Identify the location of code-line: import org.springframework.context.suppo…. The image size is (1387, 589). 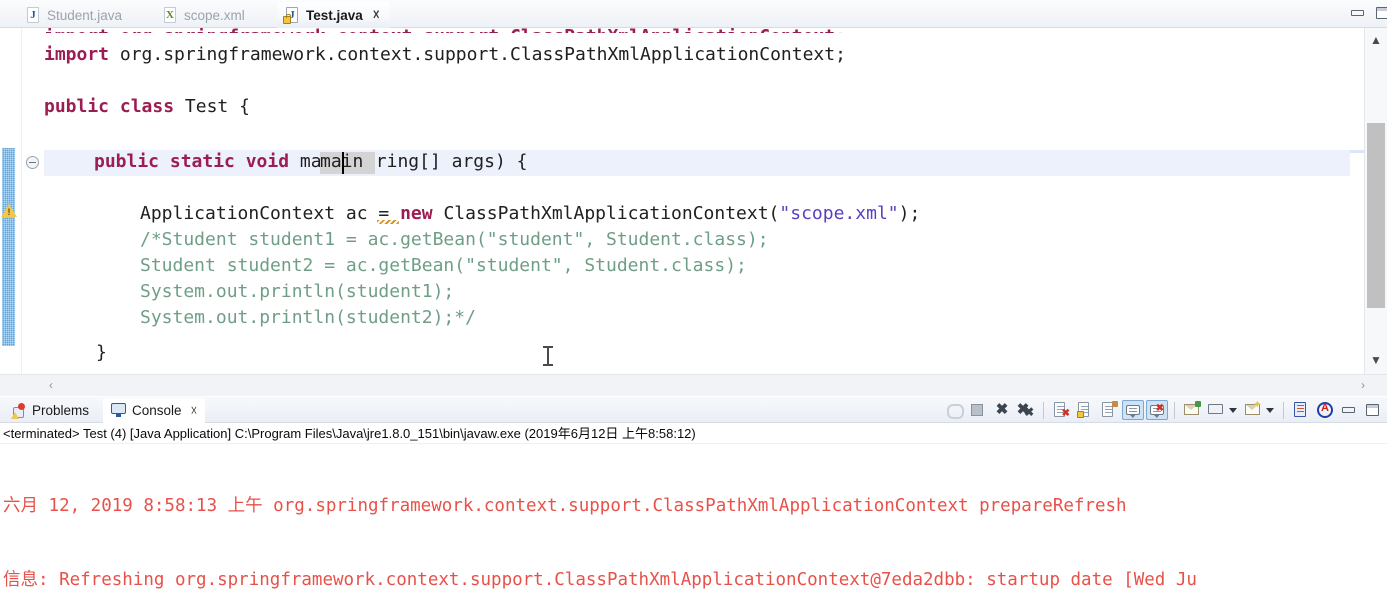
(445, 54).